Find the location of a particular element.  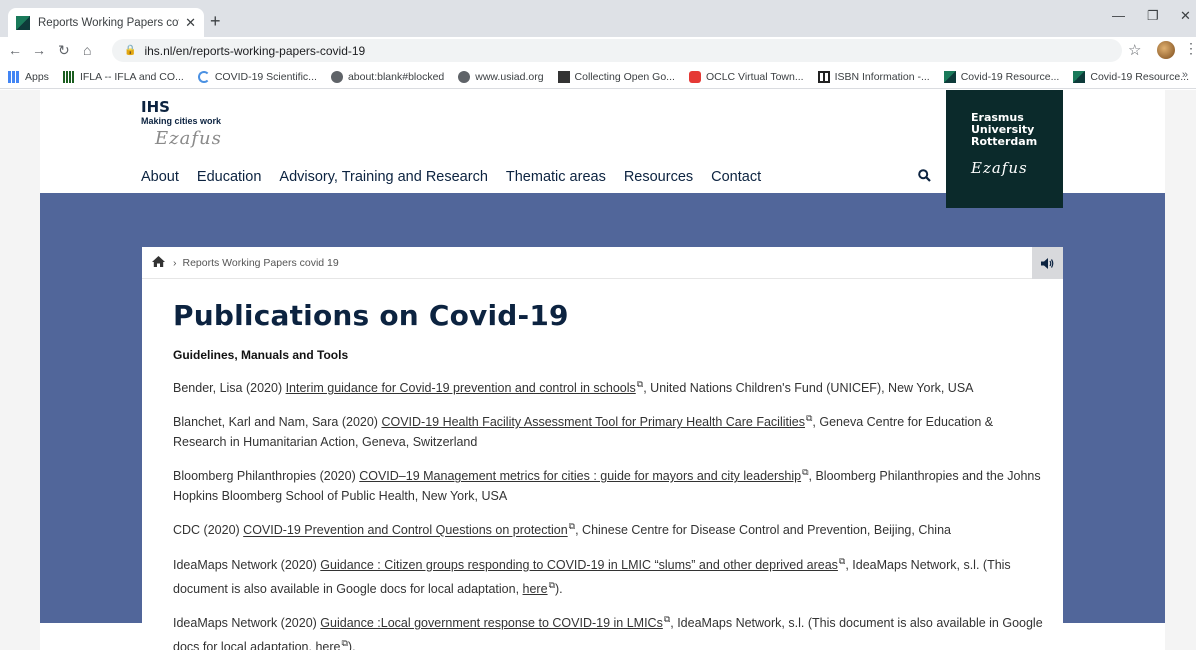

nav-about: About is located at coordinates (160, 177).